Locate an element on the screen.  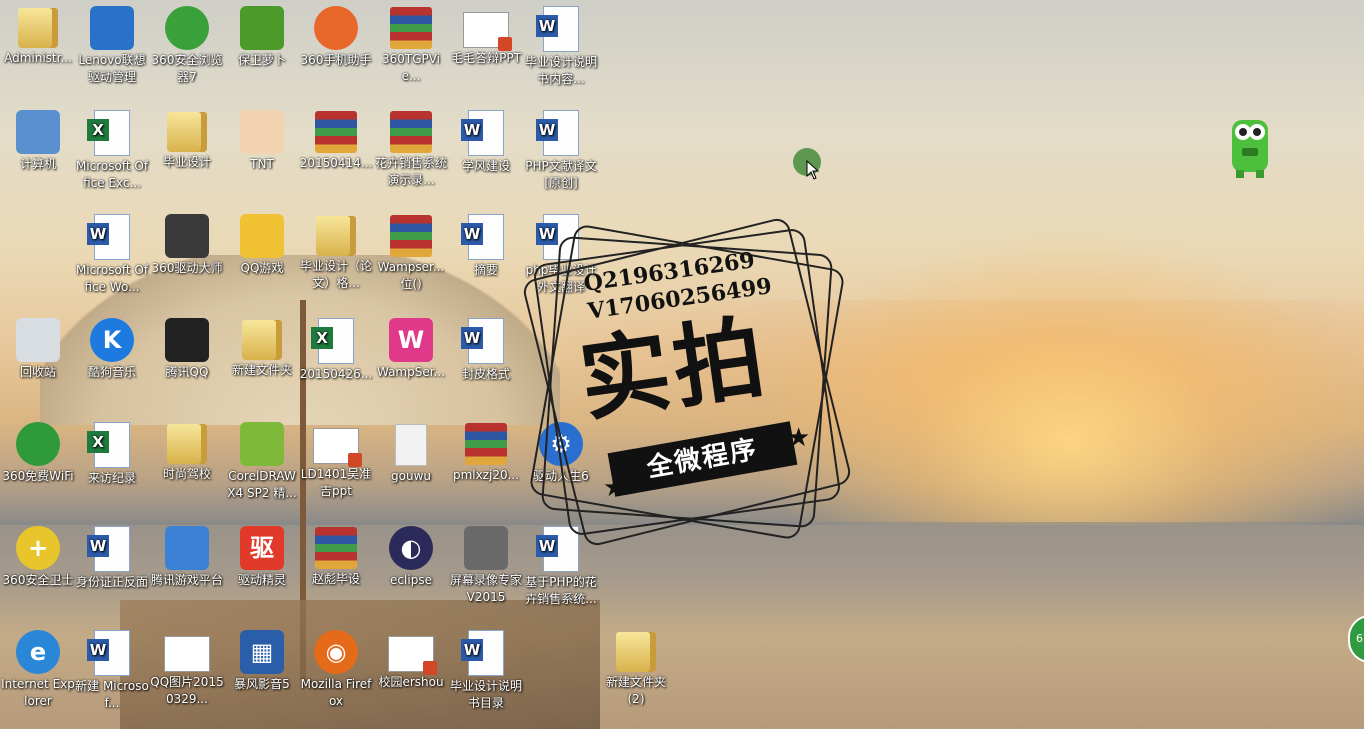
desktop-icon: e Internet Explorer is located at coordinates (38, 669).